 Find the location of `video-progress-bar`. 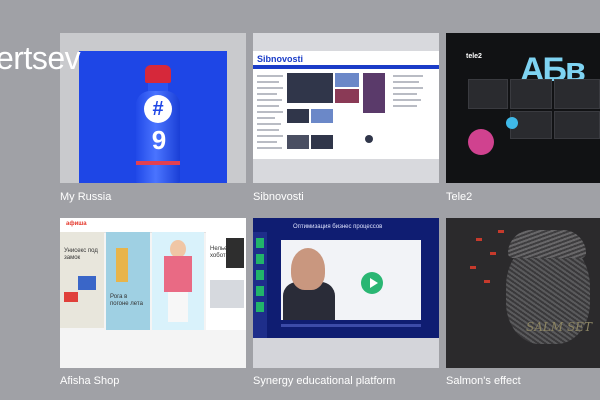

video-progress-bar is located at coordinates (351, 325).